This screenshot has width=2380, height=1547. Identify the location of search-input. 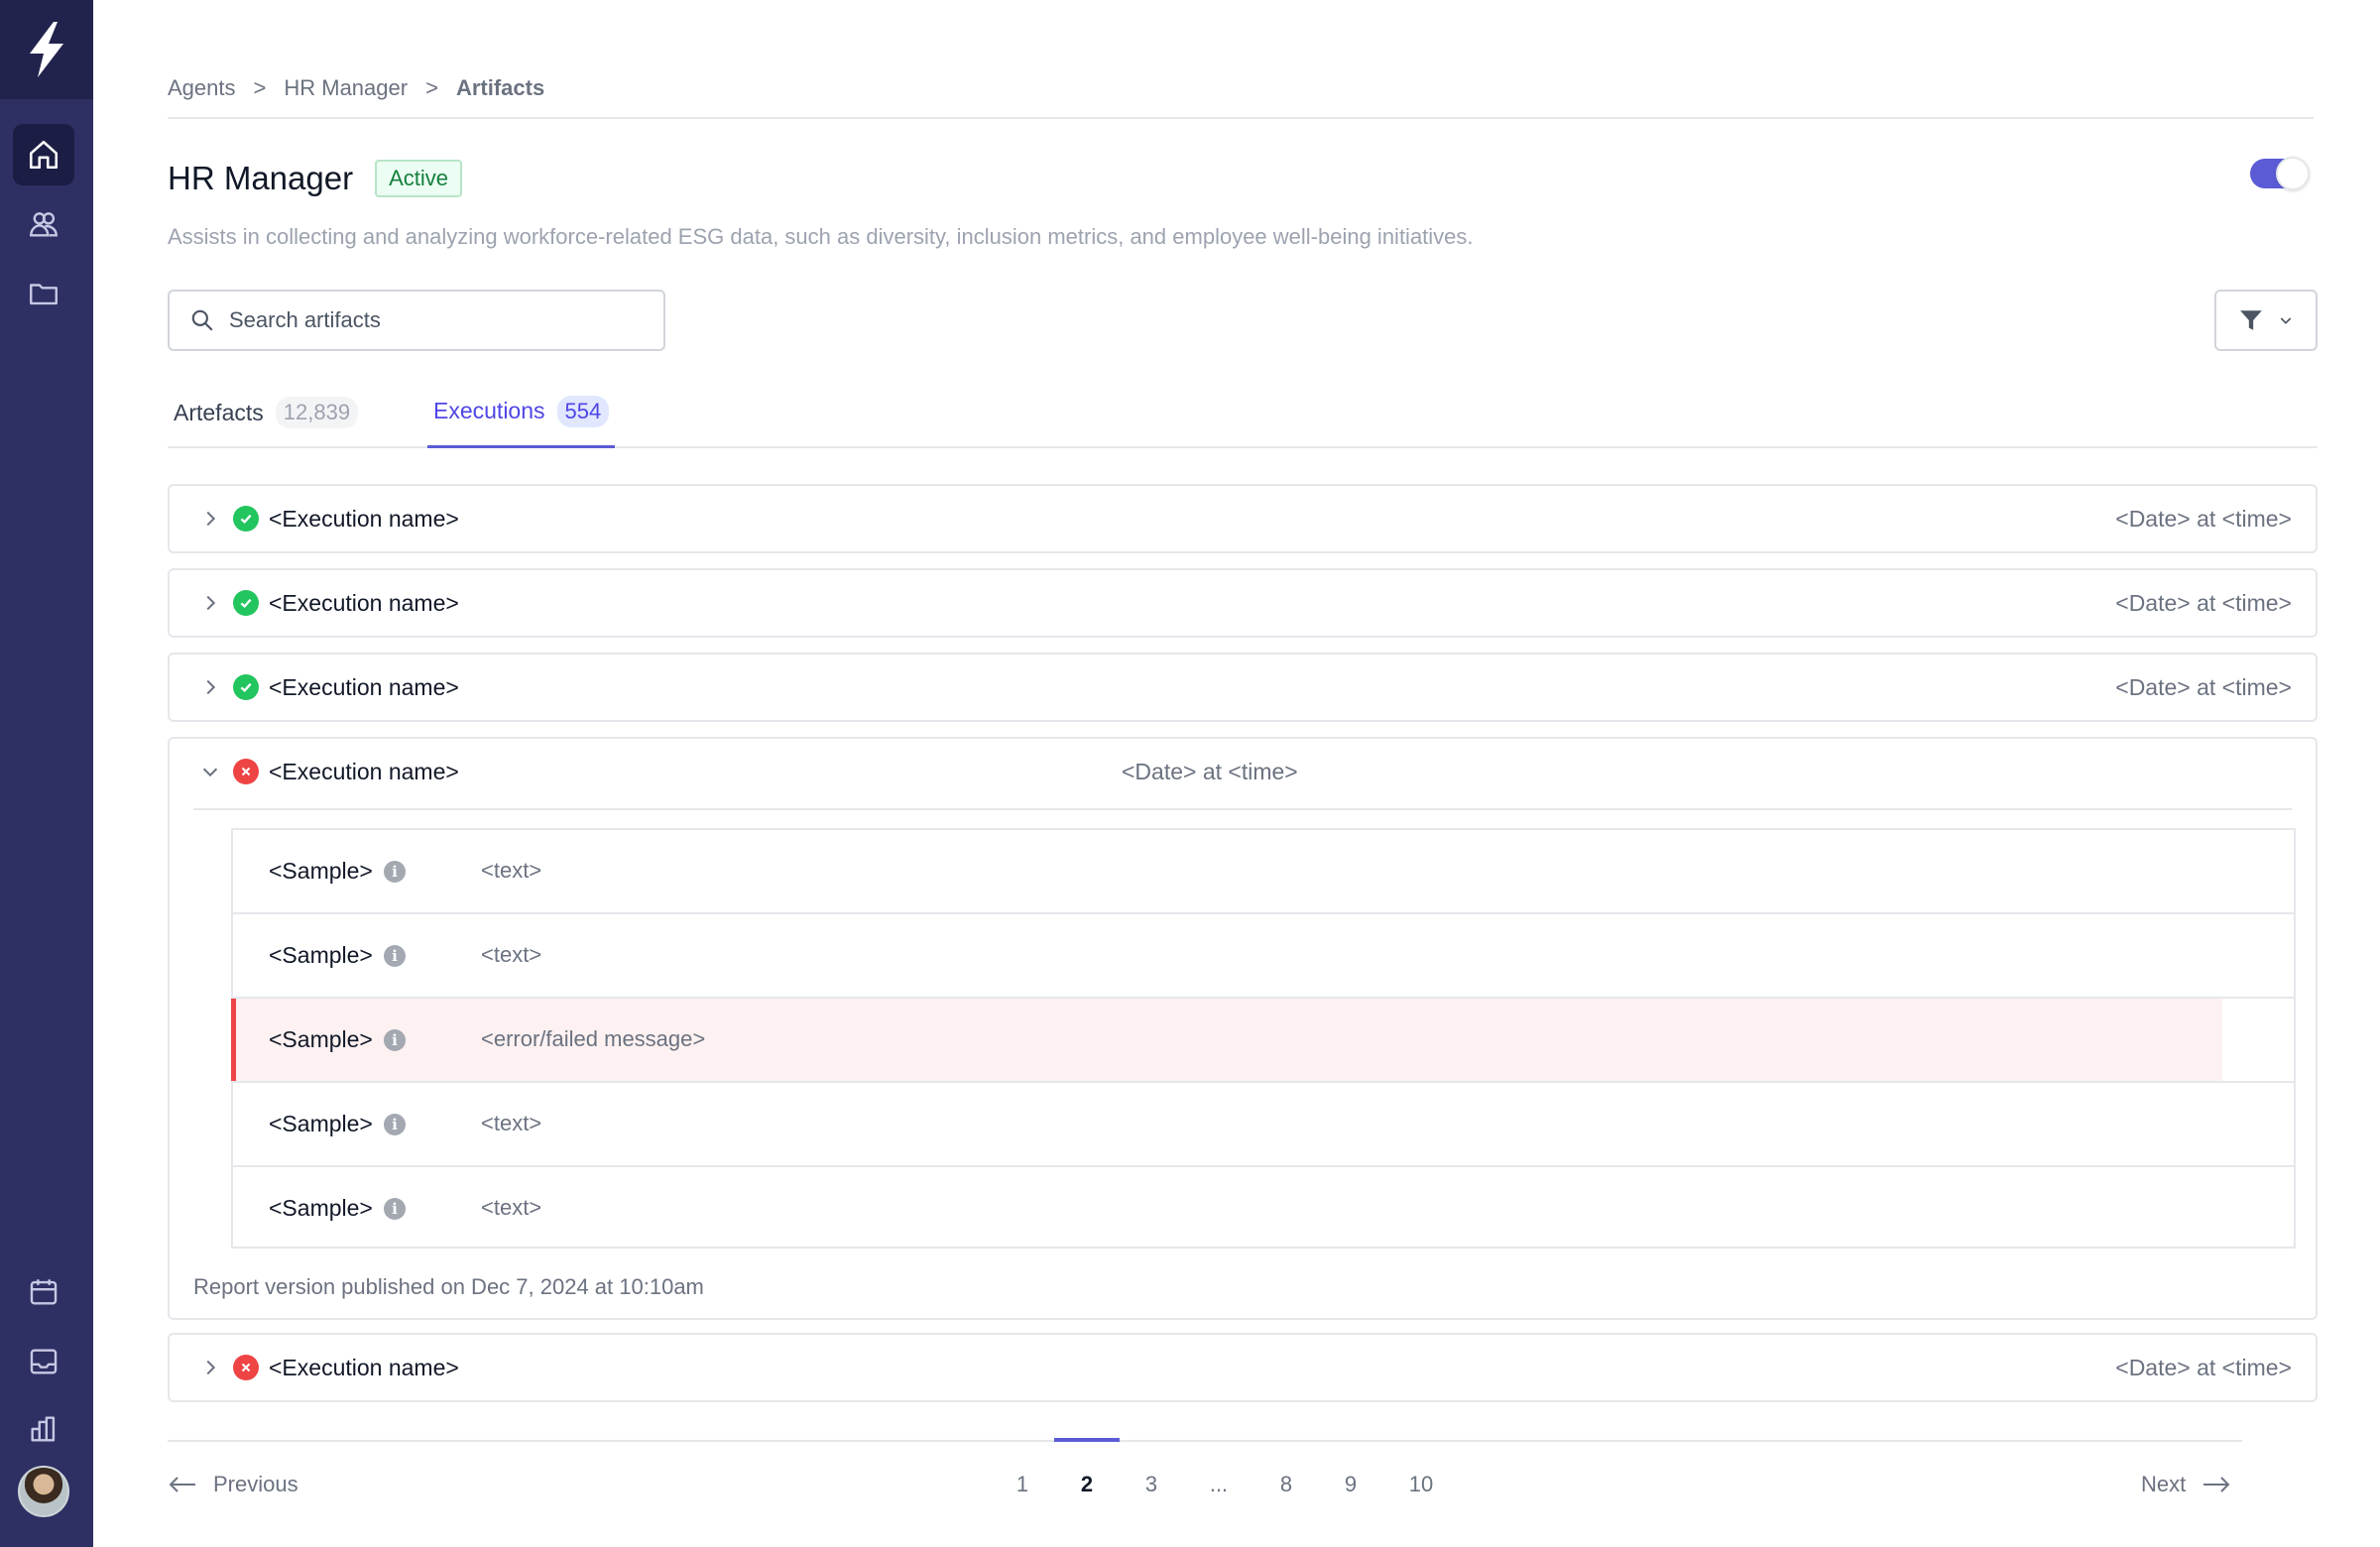
(437, 320).